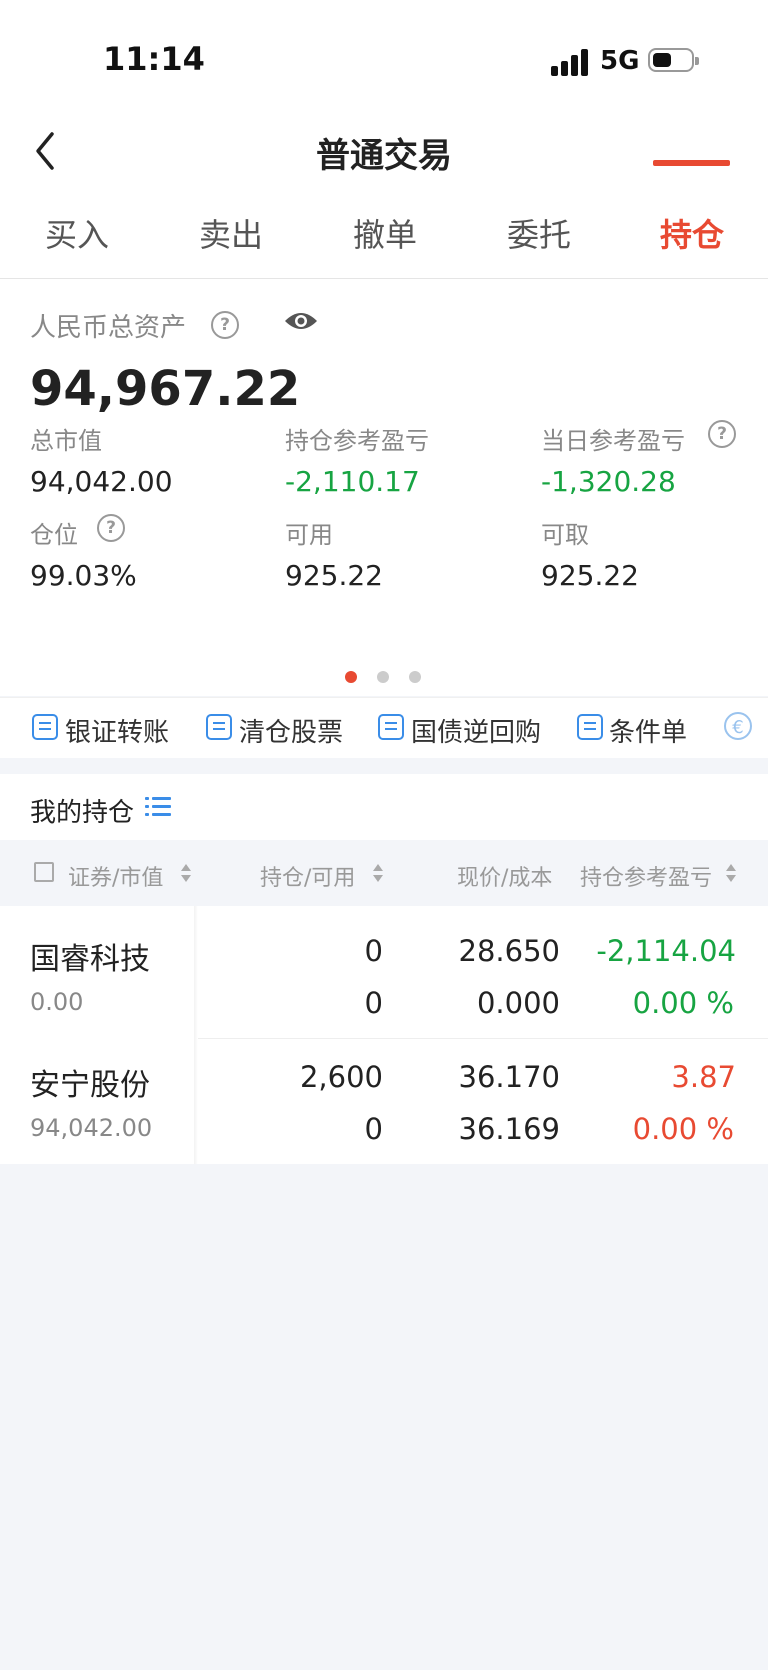 This screenshot has width=768, height=1670. I want to click on row-divider, so click(483, 1038).